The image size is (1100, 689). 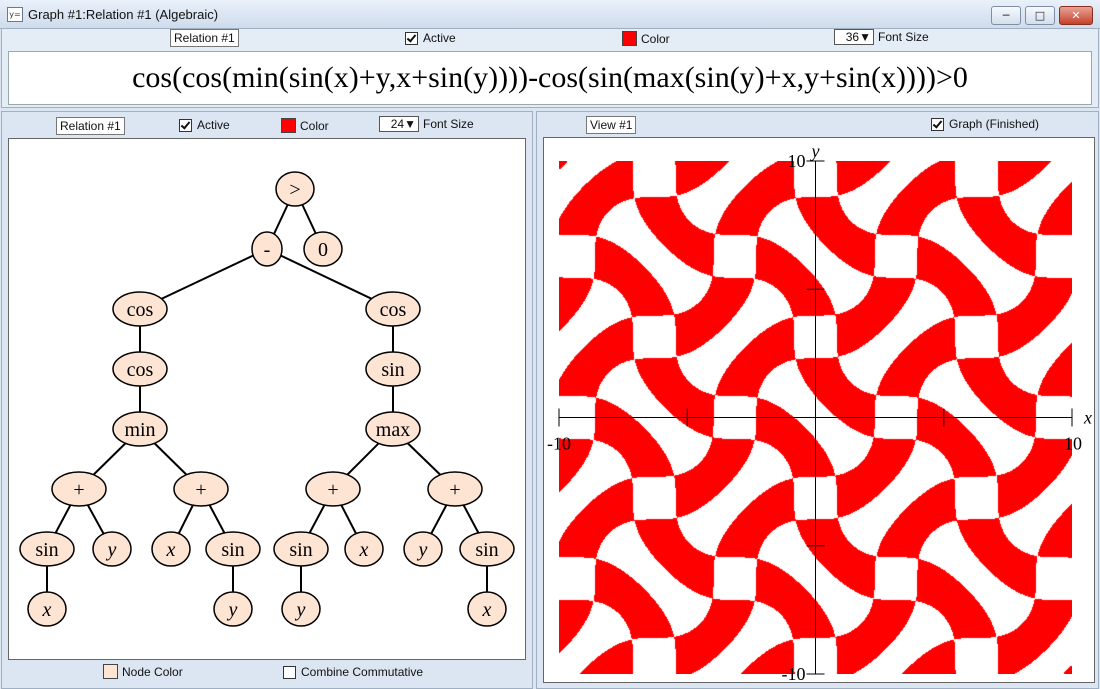 I want to click on combine-commutative-label: Combine Commutative, so click(x=362, y=672).